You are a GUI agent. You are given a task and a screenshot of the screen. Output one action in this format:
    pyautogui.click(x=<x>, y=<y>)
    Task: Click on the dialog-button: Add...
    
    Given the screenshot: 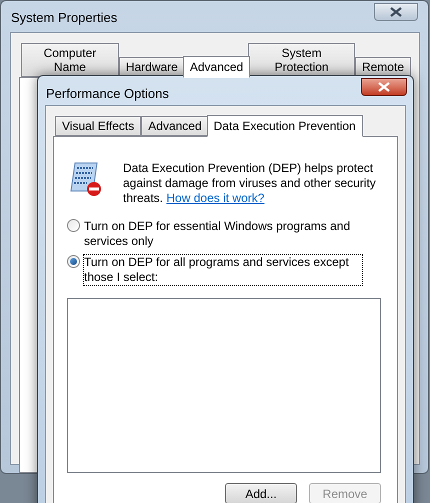 What is the action you would take?
    pyautogui.click(x=261, y=493)
    